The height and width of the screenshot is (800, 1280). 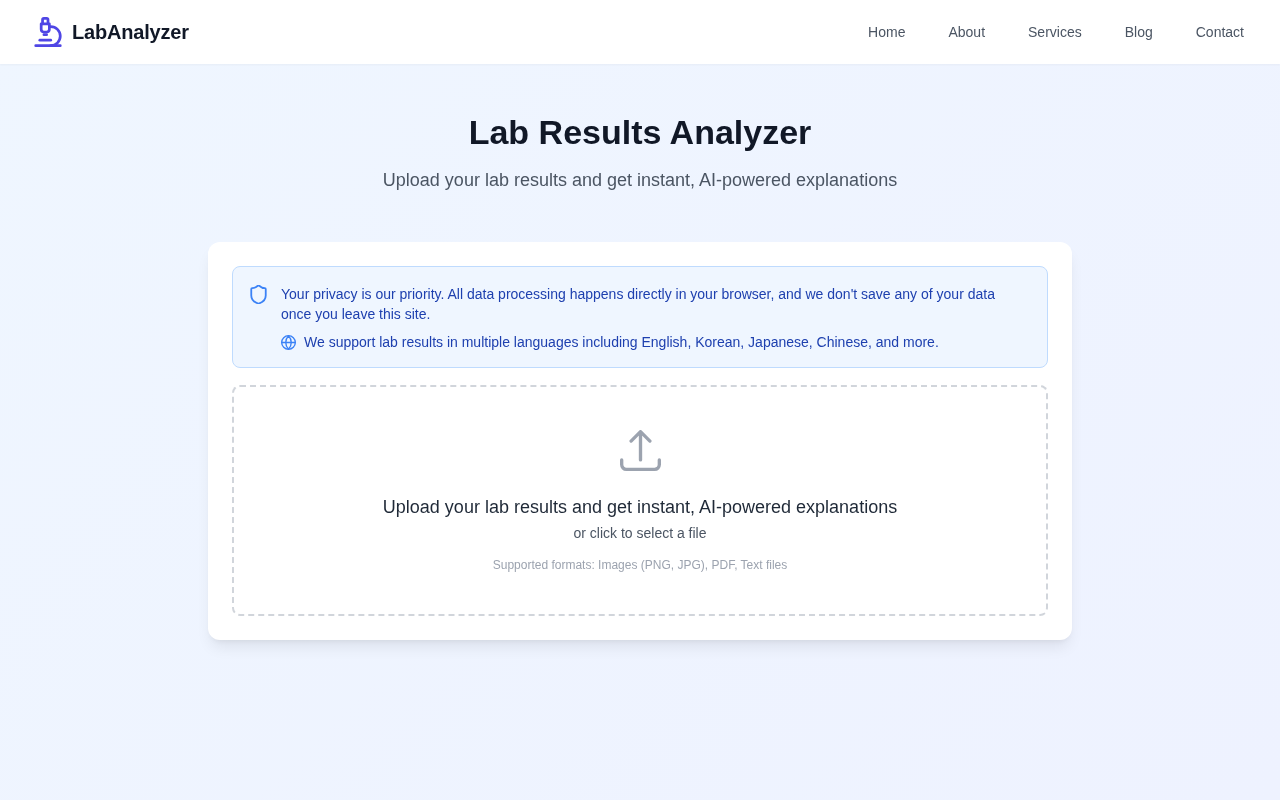 I want to click on upload-icon, so click(x=640, y=450).